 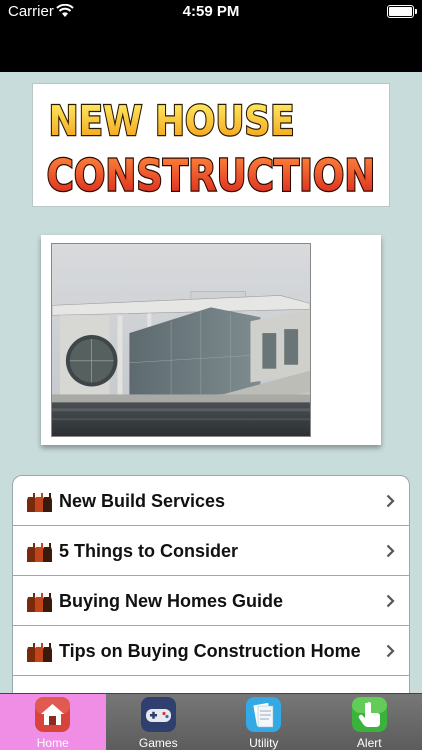 I want to click on tab-label: Games, so click(x=158, y=743).